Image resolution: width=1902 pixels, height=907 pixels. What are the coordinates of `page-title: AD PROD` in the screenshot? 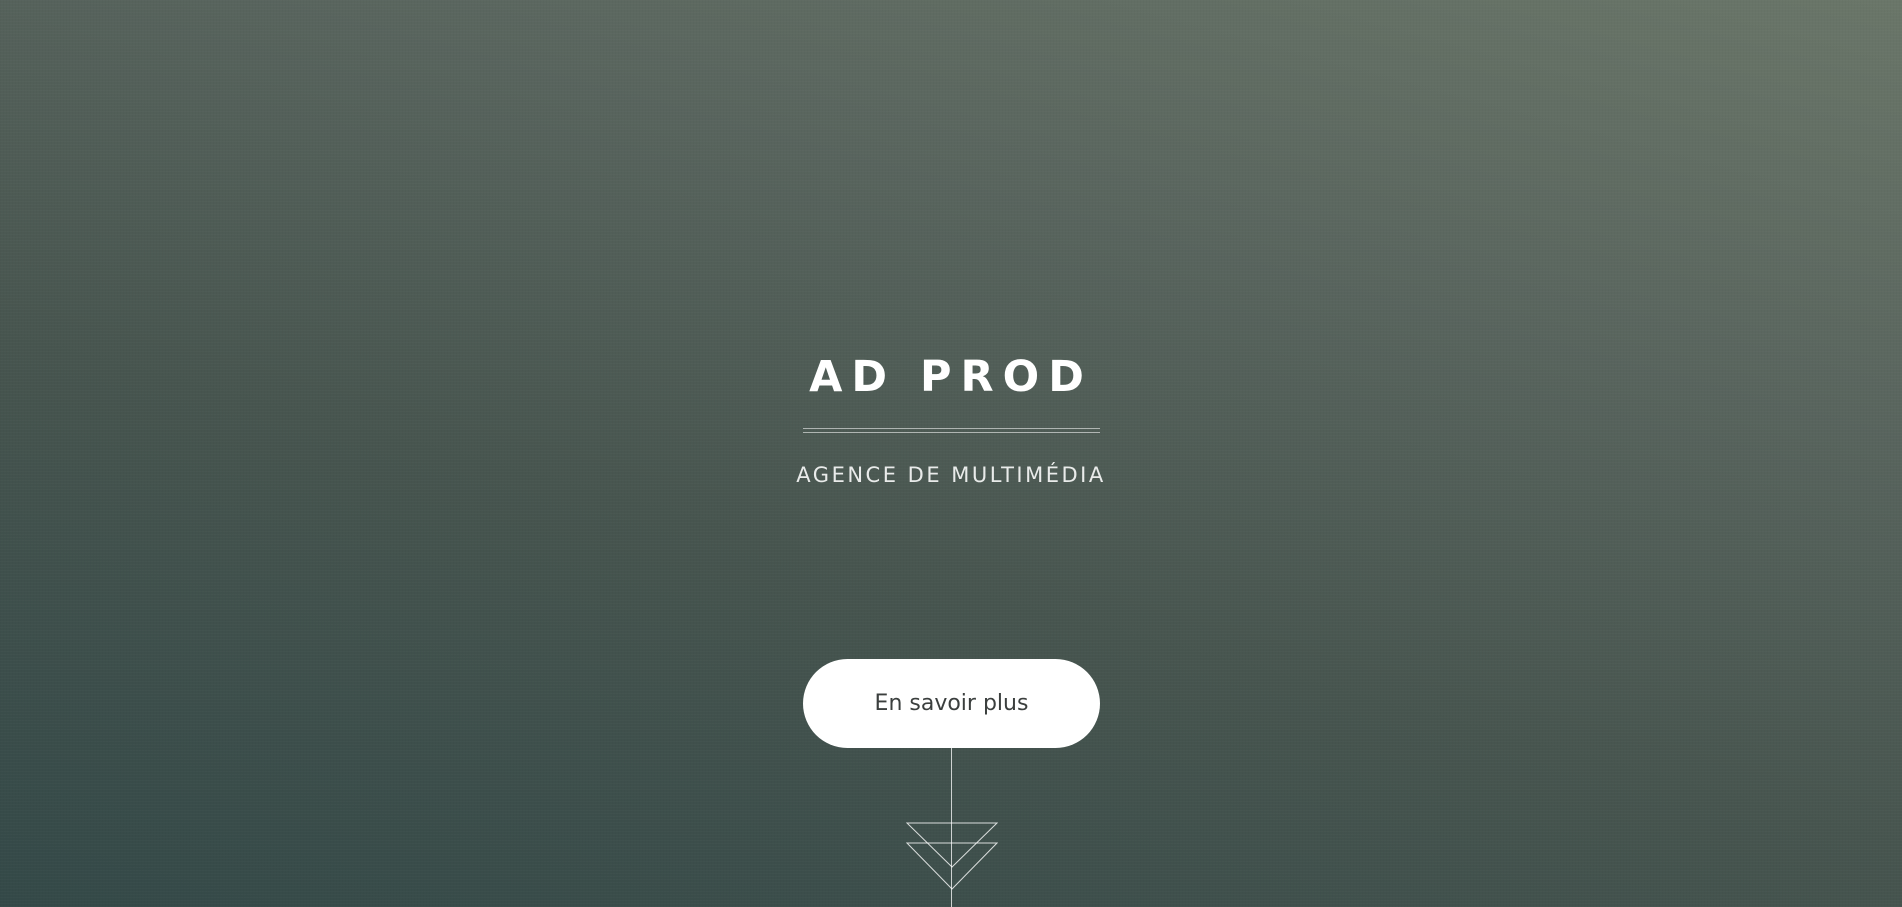 It's located at (951, 377).